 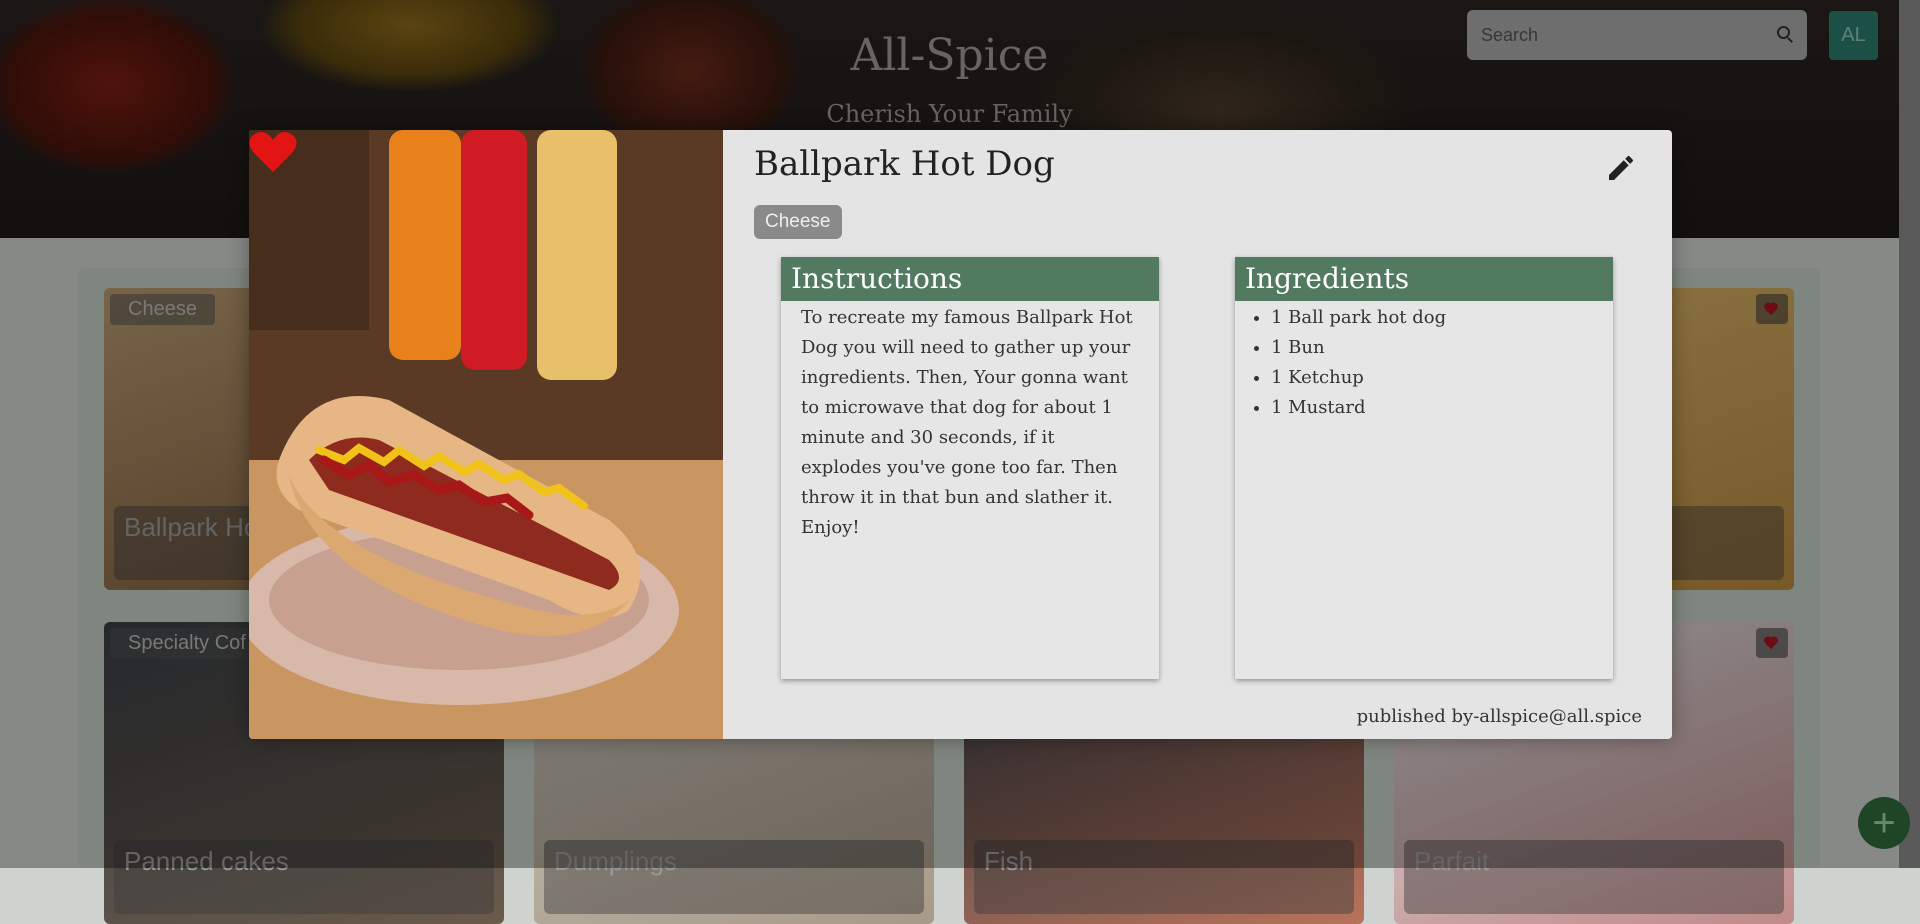 What do you see at coordinates (273, 152) in the screenshot?
I see `favorite-heart-icon` at bounding box center [273, 152].